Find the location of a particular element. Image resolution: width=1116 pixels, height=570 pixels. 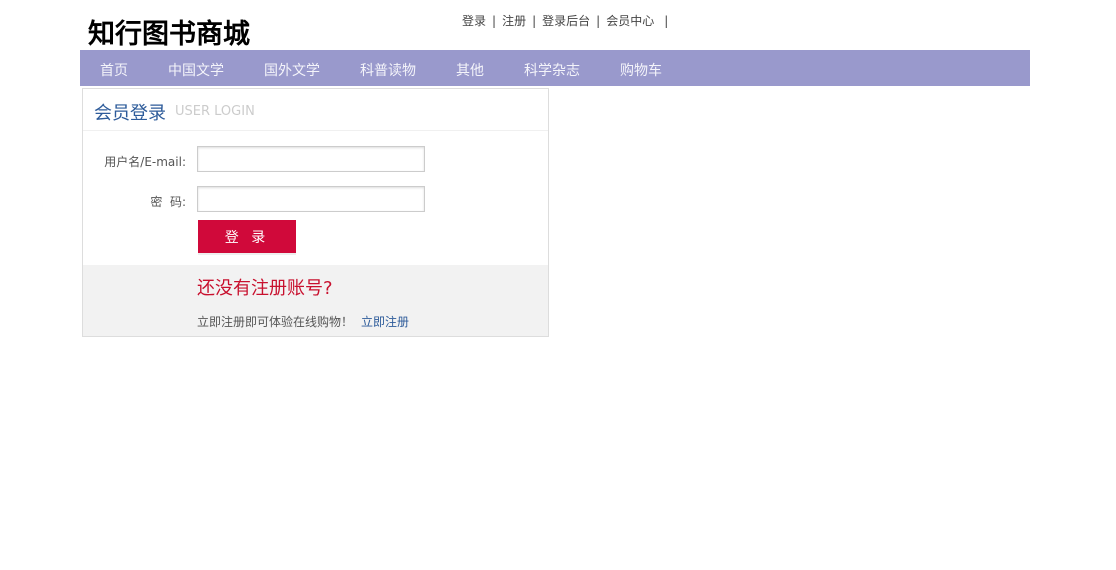

register-question: 还没有注册账号? is located at coordinates (265, 288).